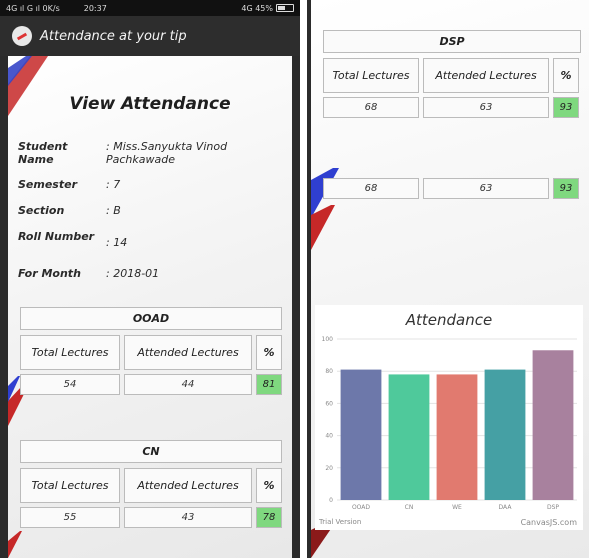  Describe the element at coordinates (340, 522) in the screenshot. I see `trial-version-label: Trial Version` at that location.